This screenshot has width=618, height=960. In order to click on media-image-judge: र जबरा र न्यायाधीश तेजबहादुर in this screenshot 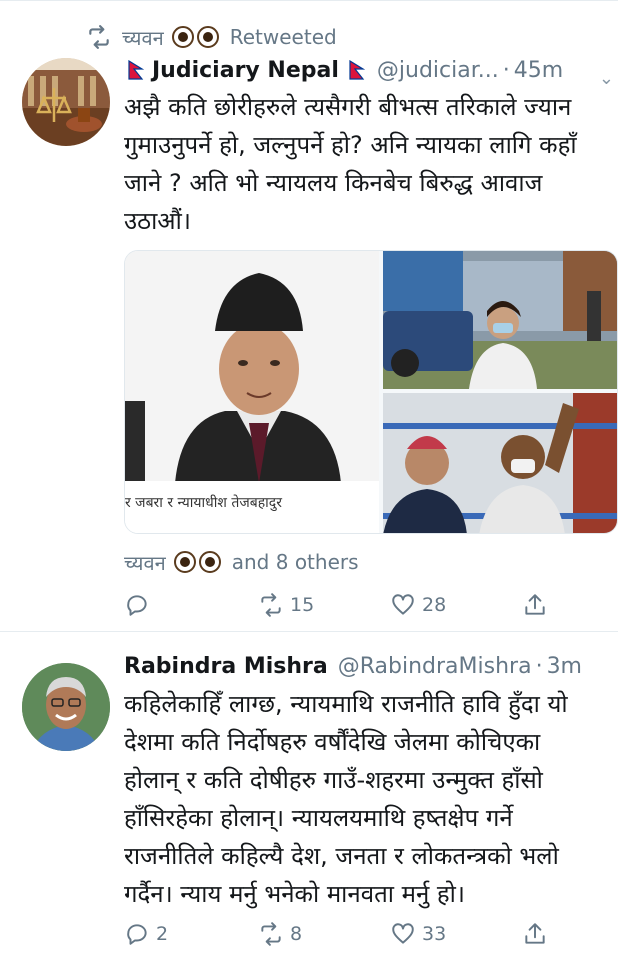, I will do `click(252, 392)`.